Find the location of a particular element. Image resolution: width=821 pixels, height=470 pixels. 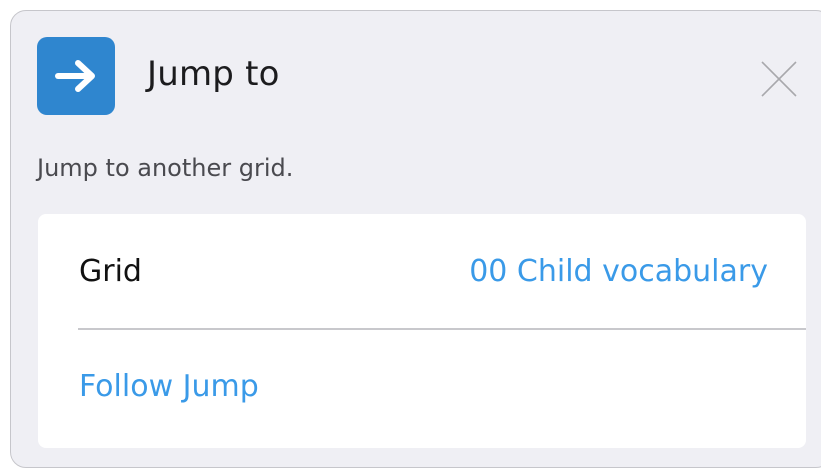

grid-value-link: 00 Child vocabulary is located at coordinates (618, 272).